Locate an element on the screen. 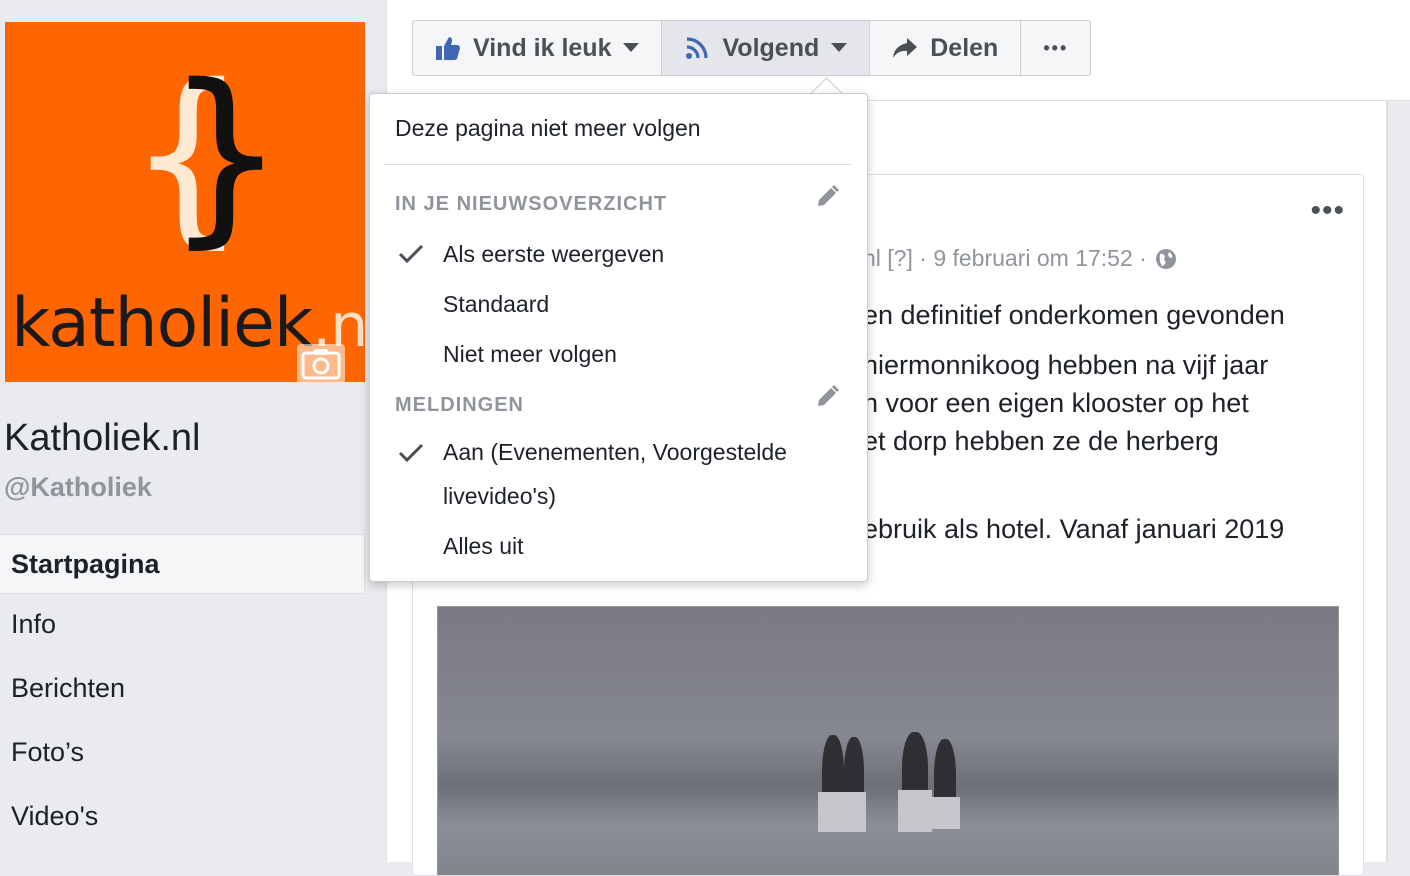 The image size is (1410, 876). follow-button-label: Volgend is located at coordinates (771, 47).